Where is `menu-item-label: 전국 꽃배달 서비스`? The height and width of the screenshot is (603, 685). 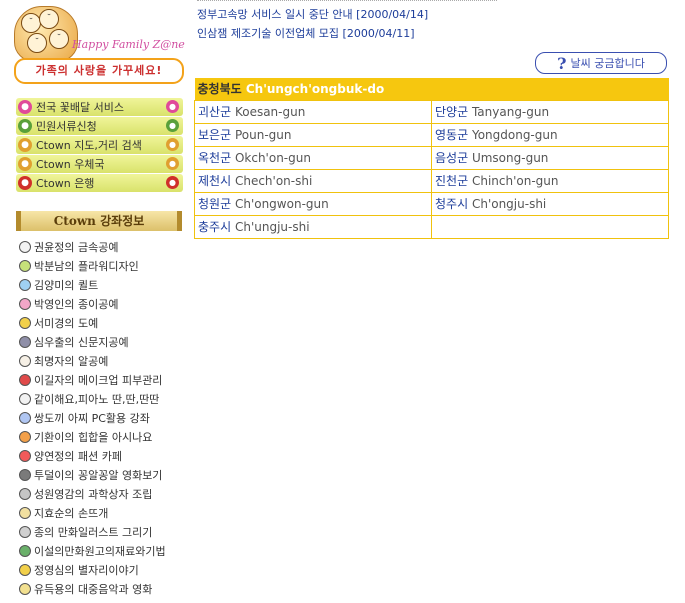 menu-item-label: 전국 꽃배달 서비스 is located at coordinates (80, 107).